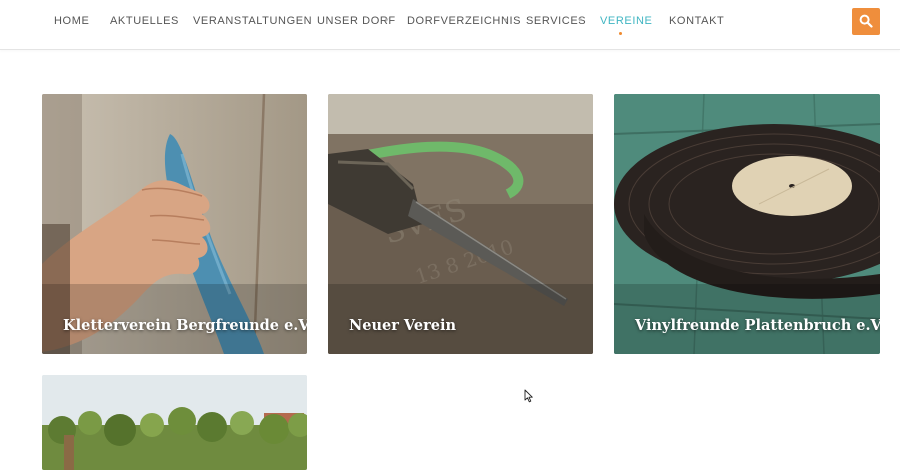 The width and height of the screenshot is (900, 470). Describe the element at coordinates (528, 396) in the screenshot. I see `mouse-cursor-icon` at that location.